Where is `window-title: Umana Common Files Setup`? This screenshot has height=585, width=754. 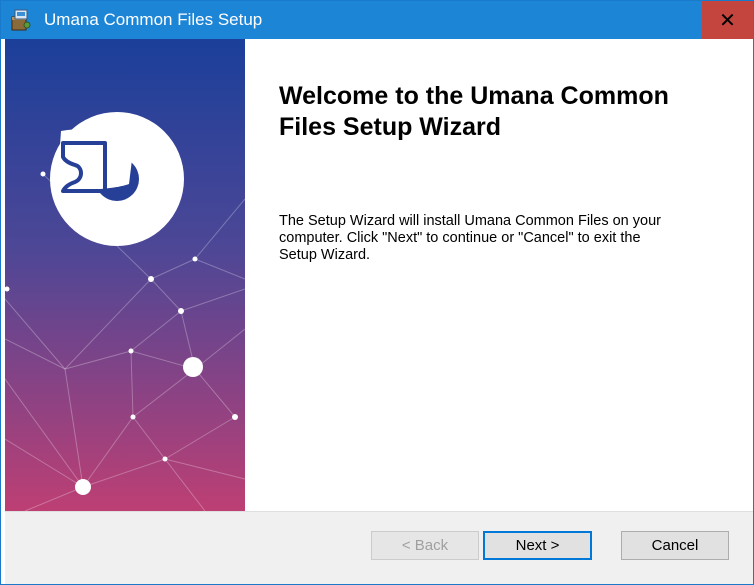
window-title: Umana Common Files Setup is located at coordinates (153, 19).